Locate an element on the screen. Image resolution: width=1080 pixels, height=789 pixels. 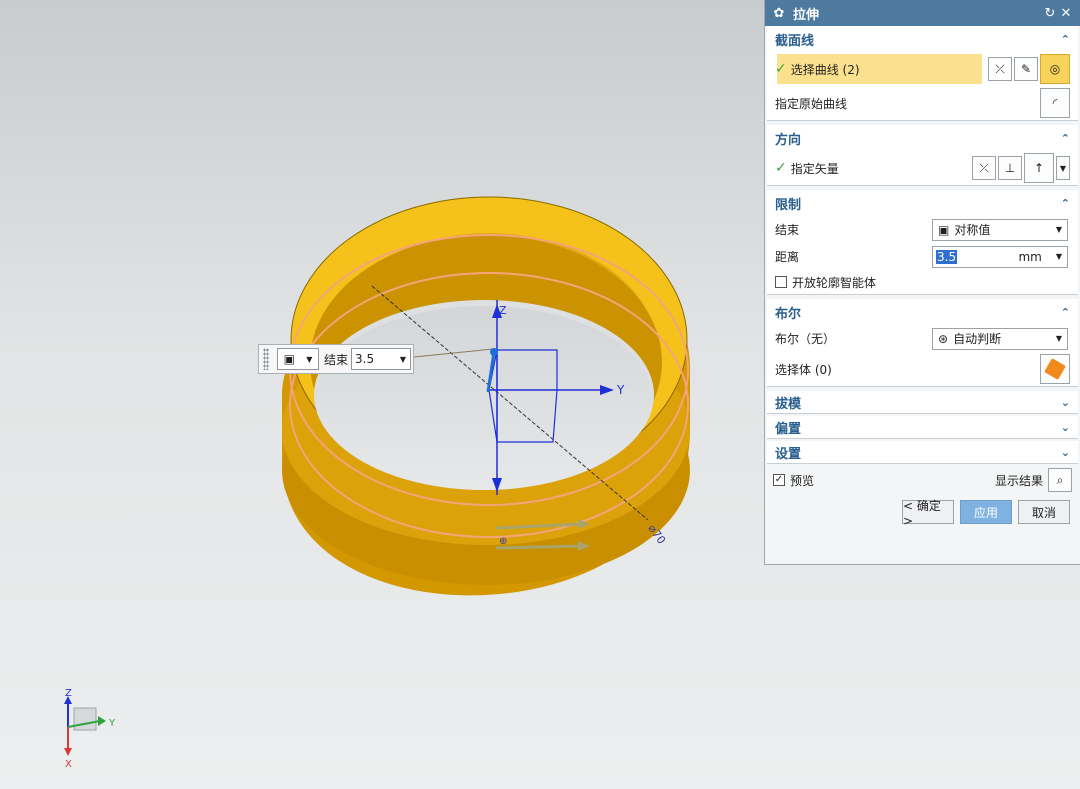
open-profile-label: 开放轮廓智能体 is located at coordinates (834, 282).